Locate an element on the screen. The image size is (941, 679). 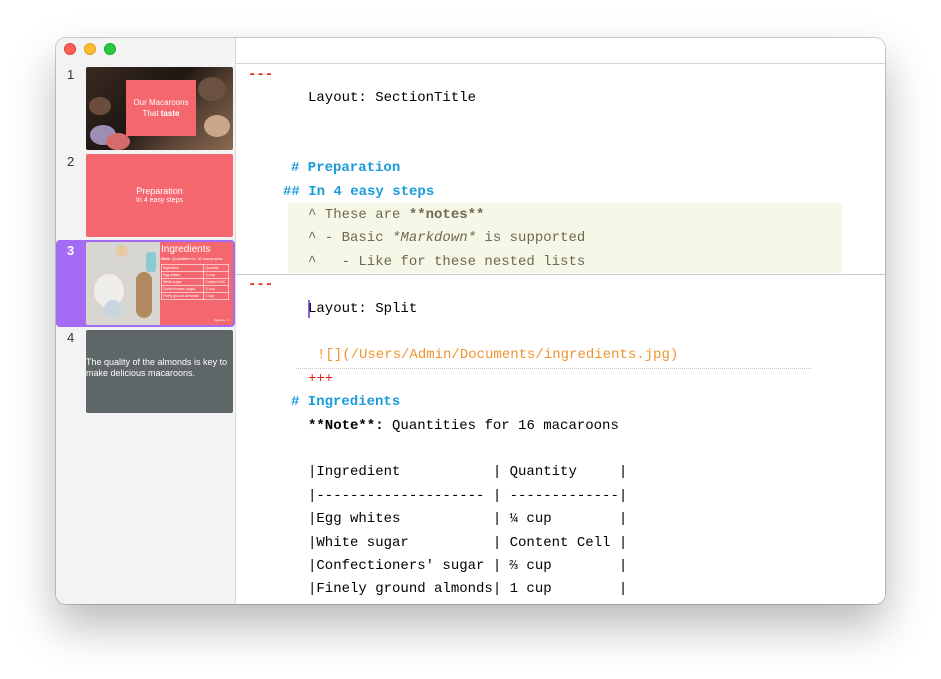
split-separator is located at coordinates (553, 368).